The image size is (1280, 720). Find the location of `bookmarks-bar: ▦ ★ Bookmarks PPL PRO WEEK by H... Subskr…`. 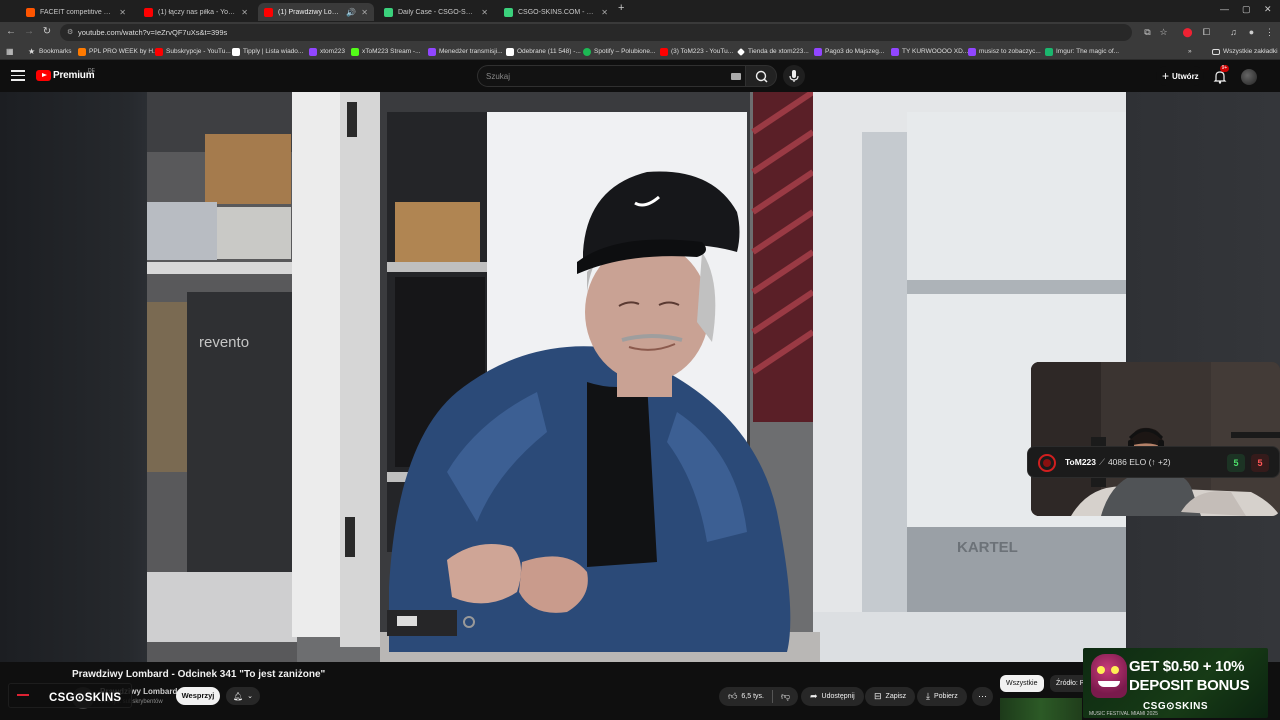

bookmarks-bar: ▦ ★ Bookmarks PPL PRO WEEK by H... Subskr… is located at coordinates (640, 51).